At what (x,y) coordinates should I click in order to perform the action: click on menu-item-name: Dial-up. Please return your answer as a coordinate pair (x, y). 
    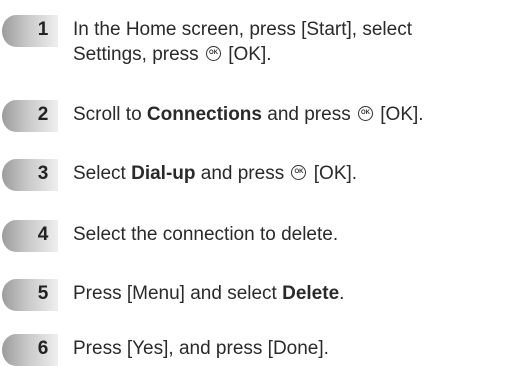
    Looking at the image, I should click on (163, 173).